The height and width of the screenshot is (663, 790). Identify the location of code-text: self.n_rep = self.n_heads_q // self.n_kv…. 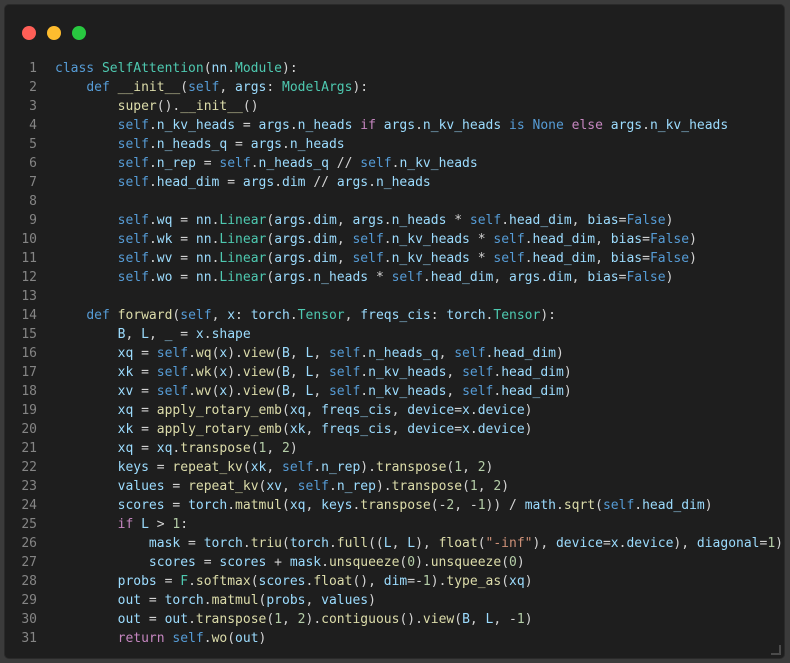
(266, 163).